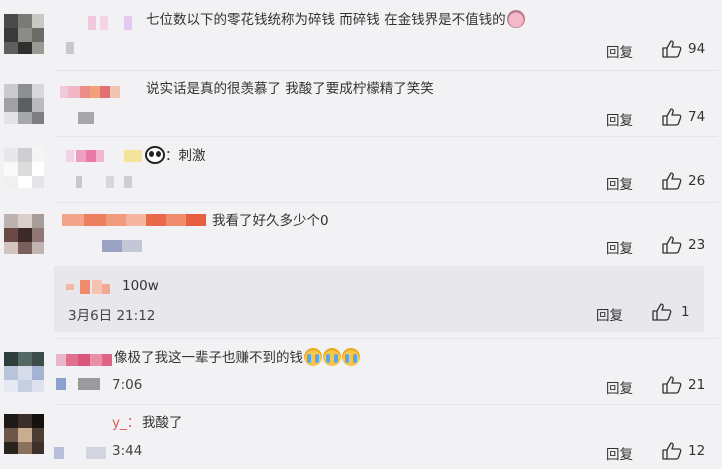 The width and height of the screenshot is (722, 469). I want to click on like-count: 12, so click(697, 451).